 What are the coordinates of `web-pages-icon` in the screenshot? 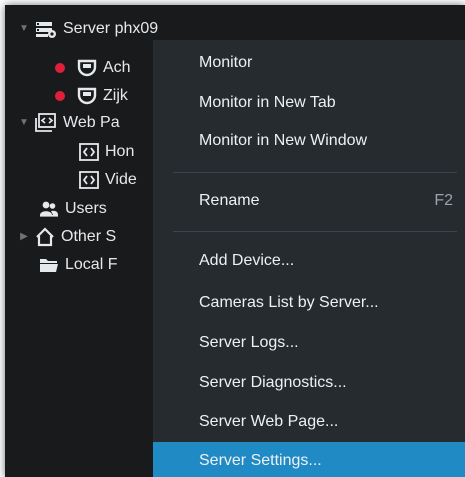 It's located at (46, 123).